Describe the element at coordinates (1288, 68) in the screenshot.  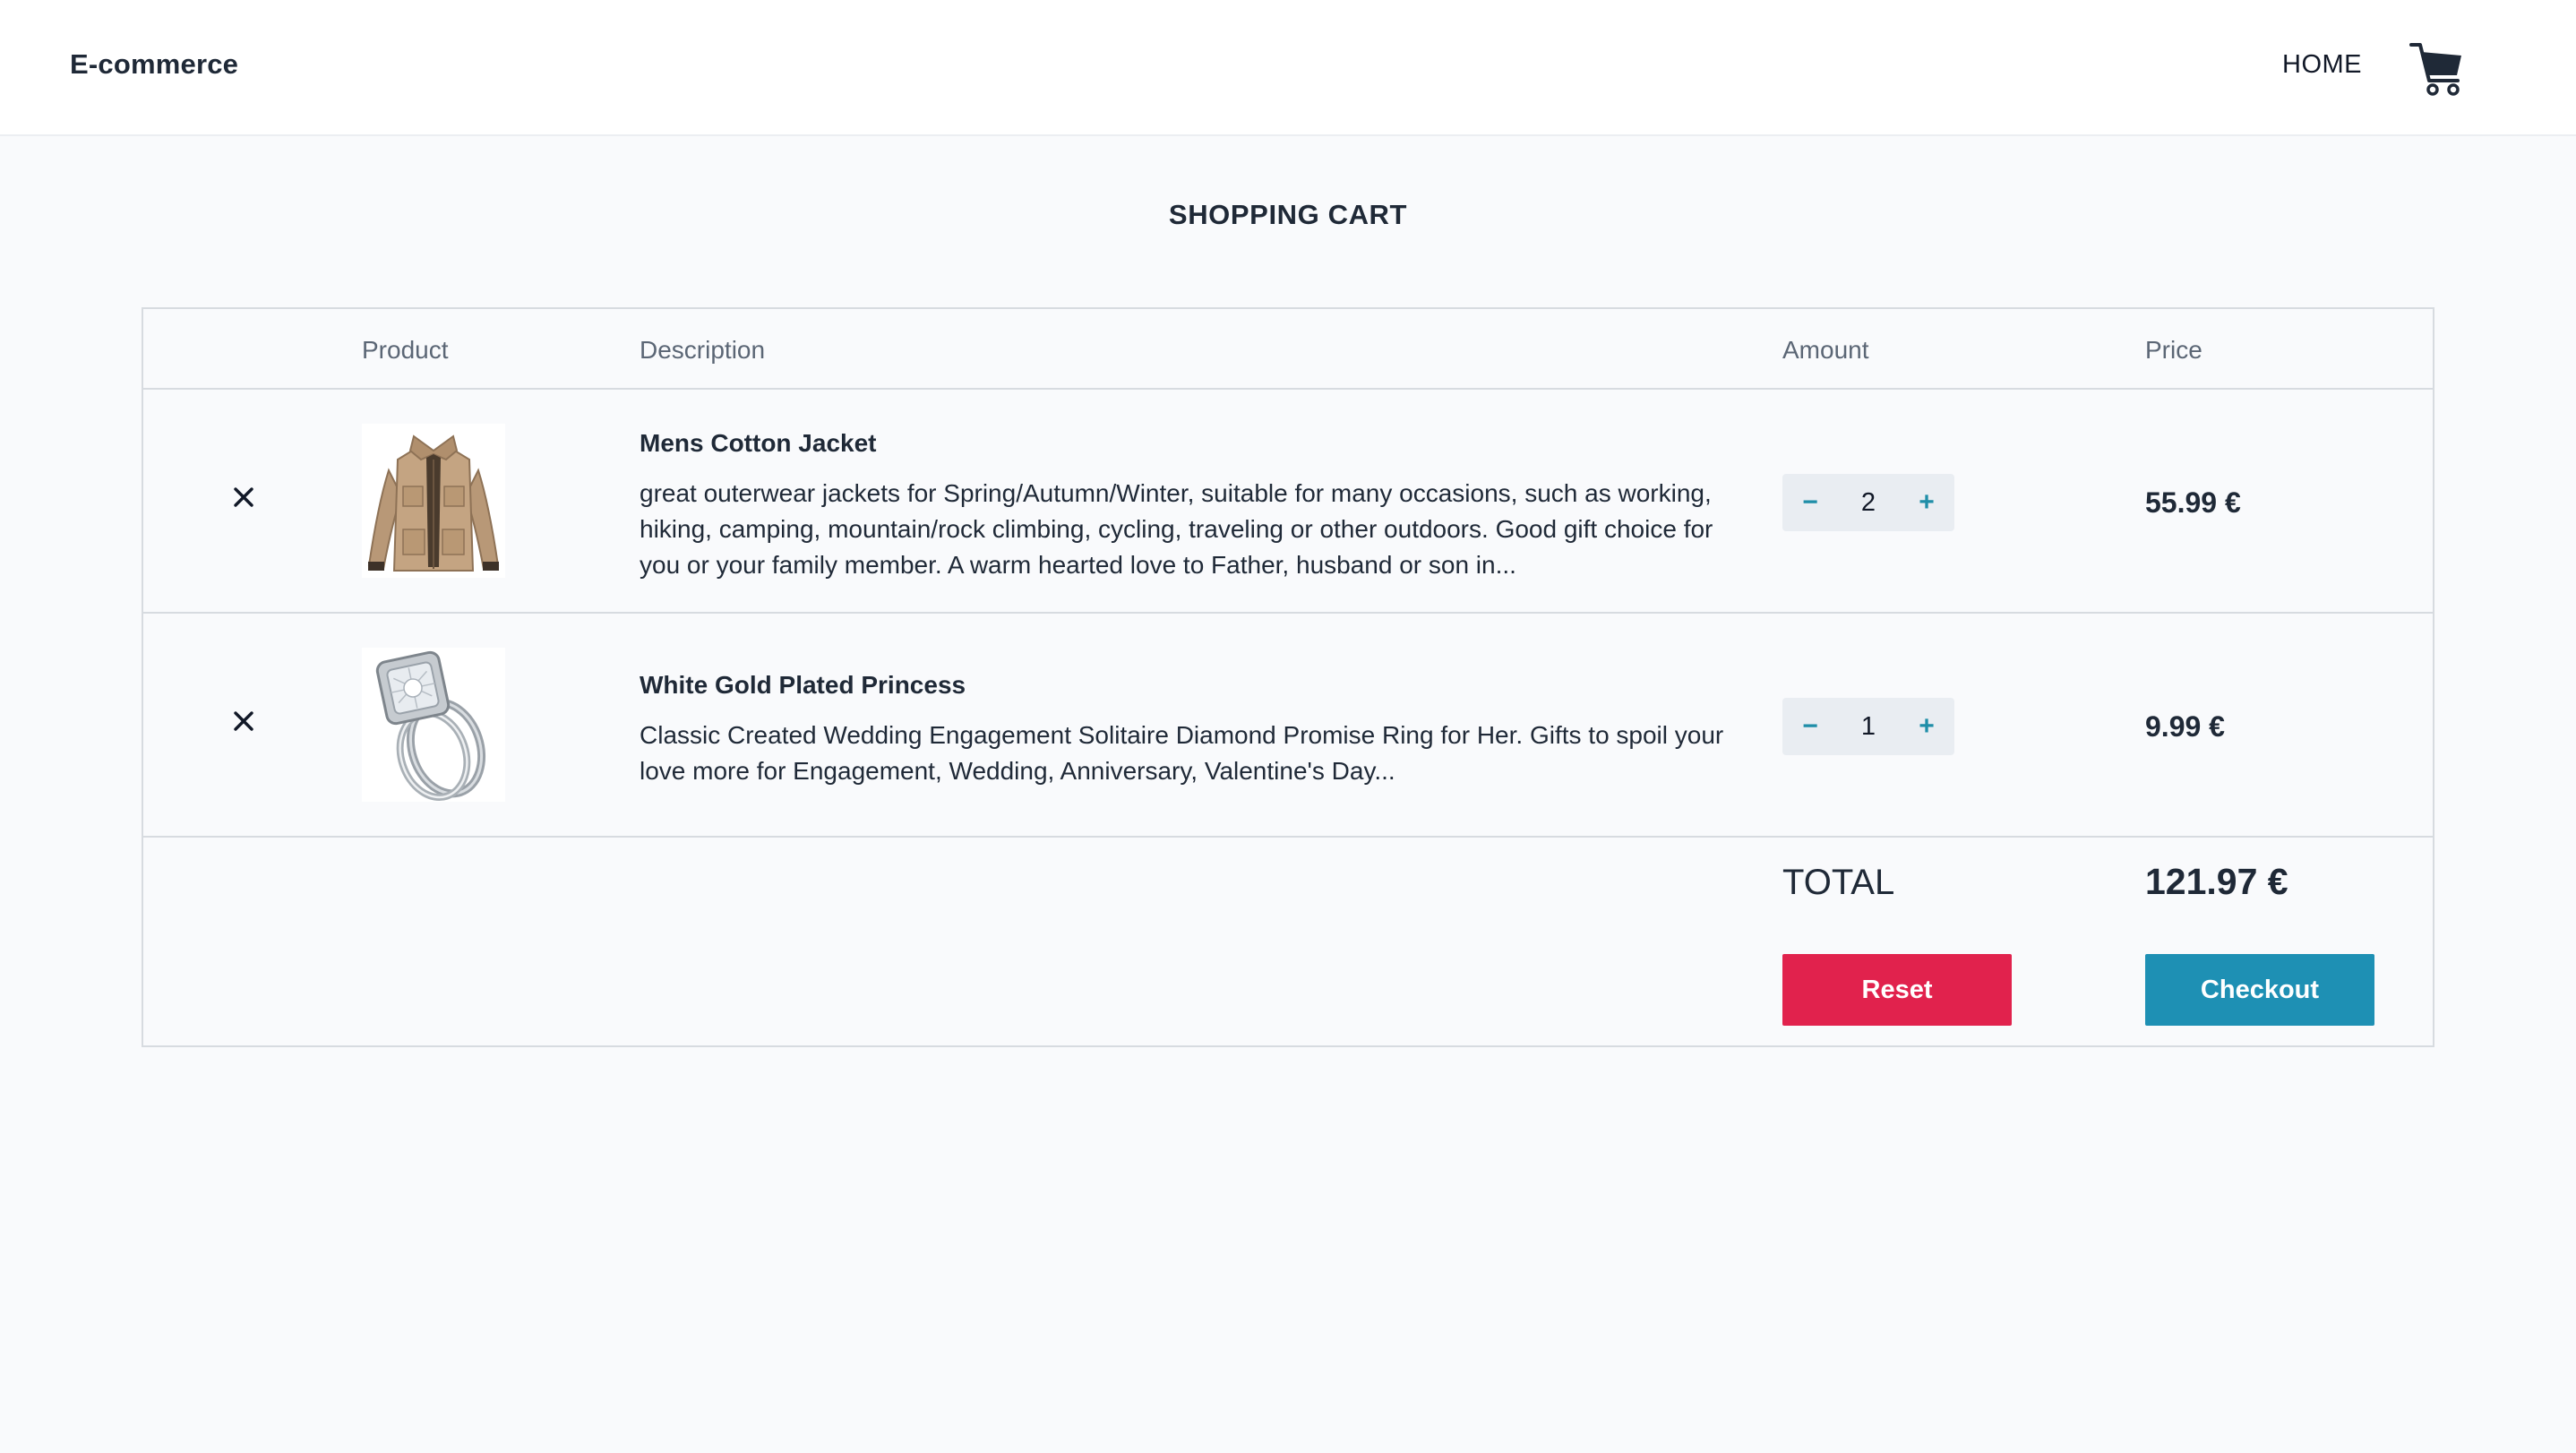
I see `top-navbar: E-commerce HOME` at that location.